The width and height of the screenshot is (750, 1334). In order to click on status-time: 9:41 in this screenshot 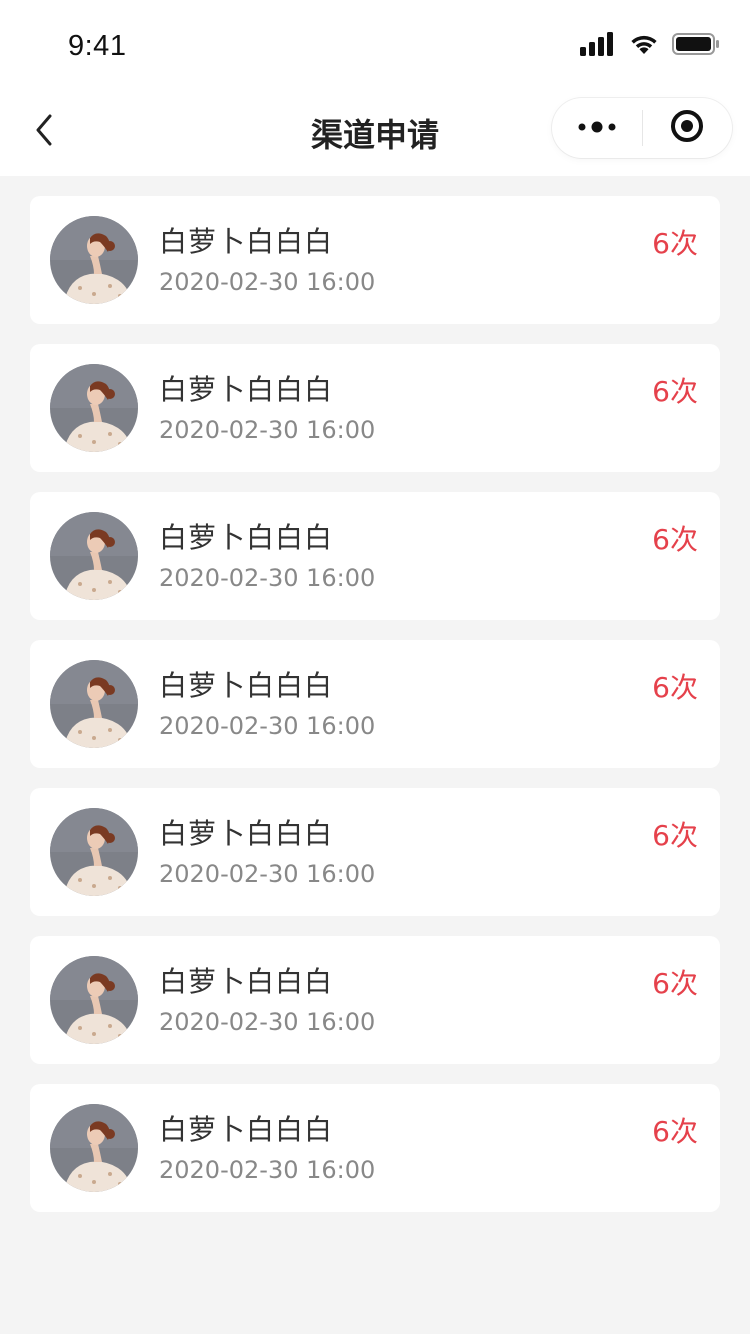, I will do `click(97, 46)`.